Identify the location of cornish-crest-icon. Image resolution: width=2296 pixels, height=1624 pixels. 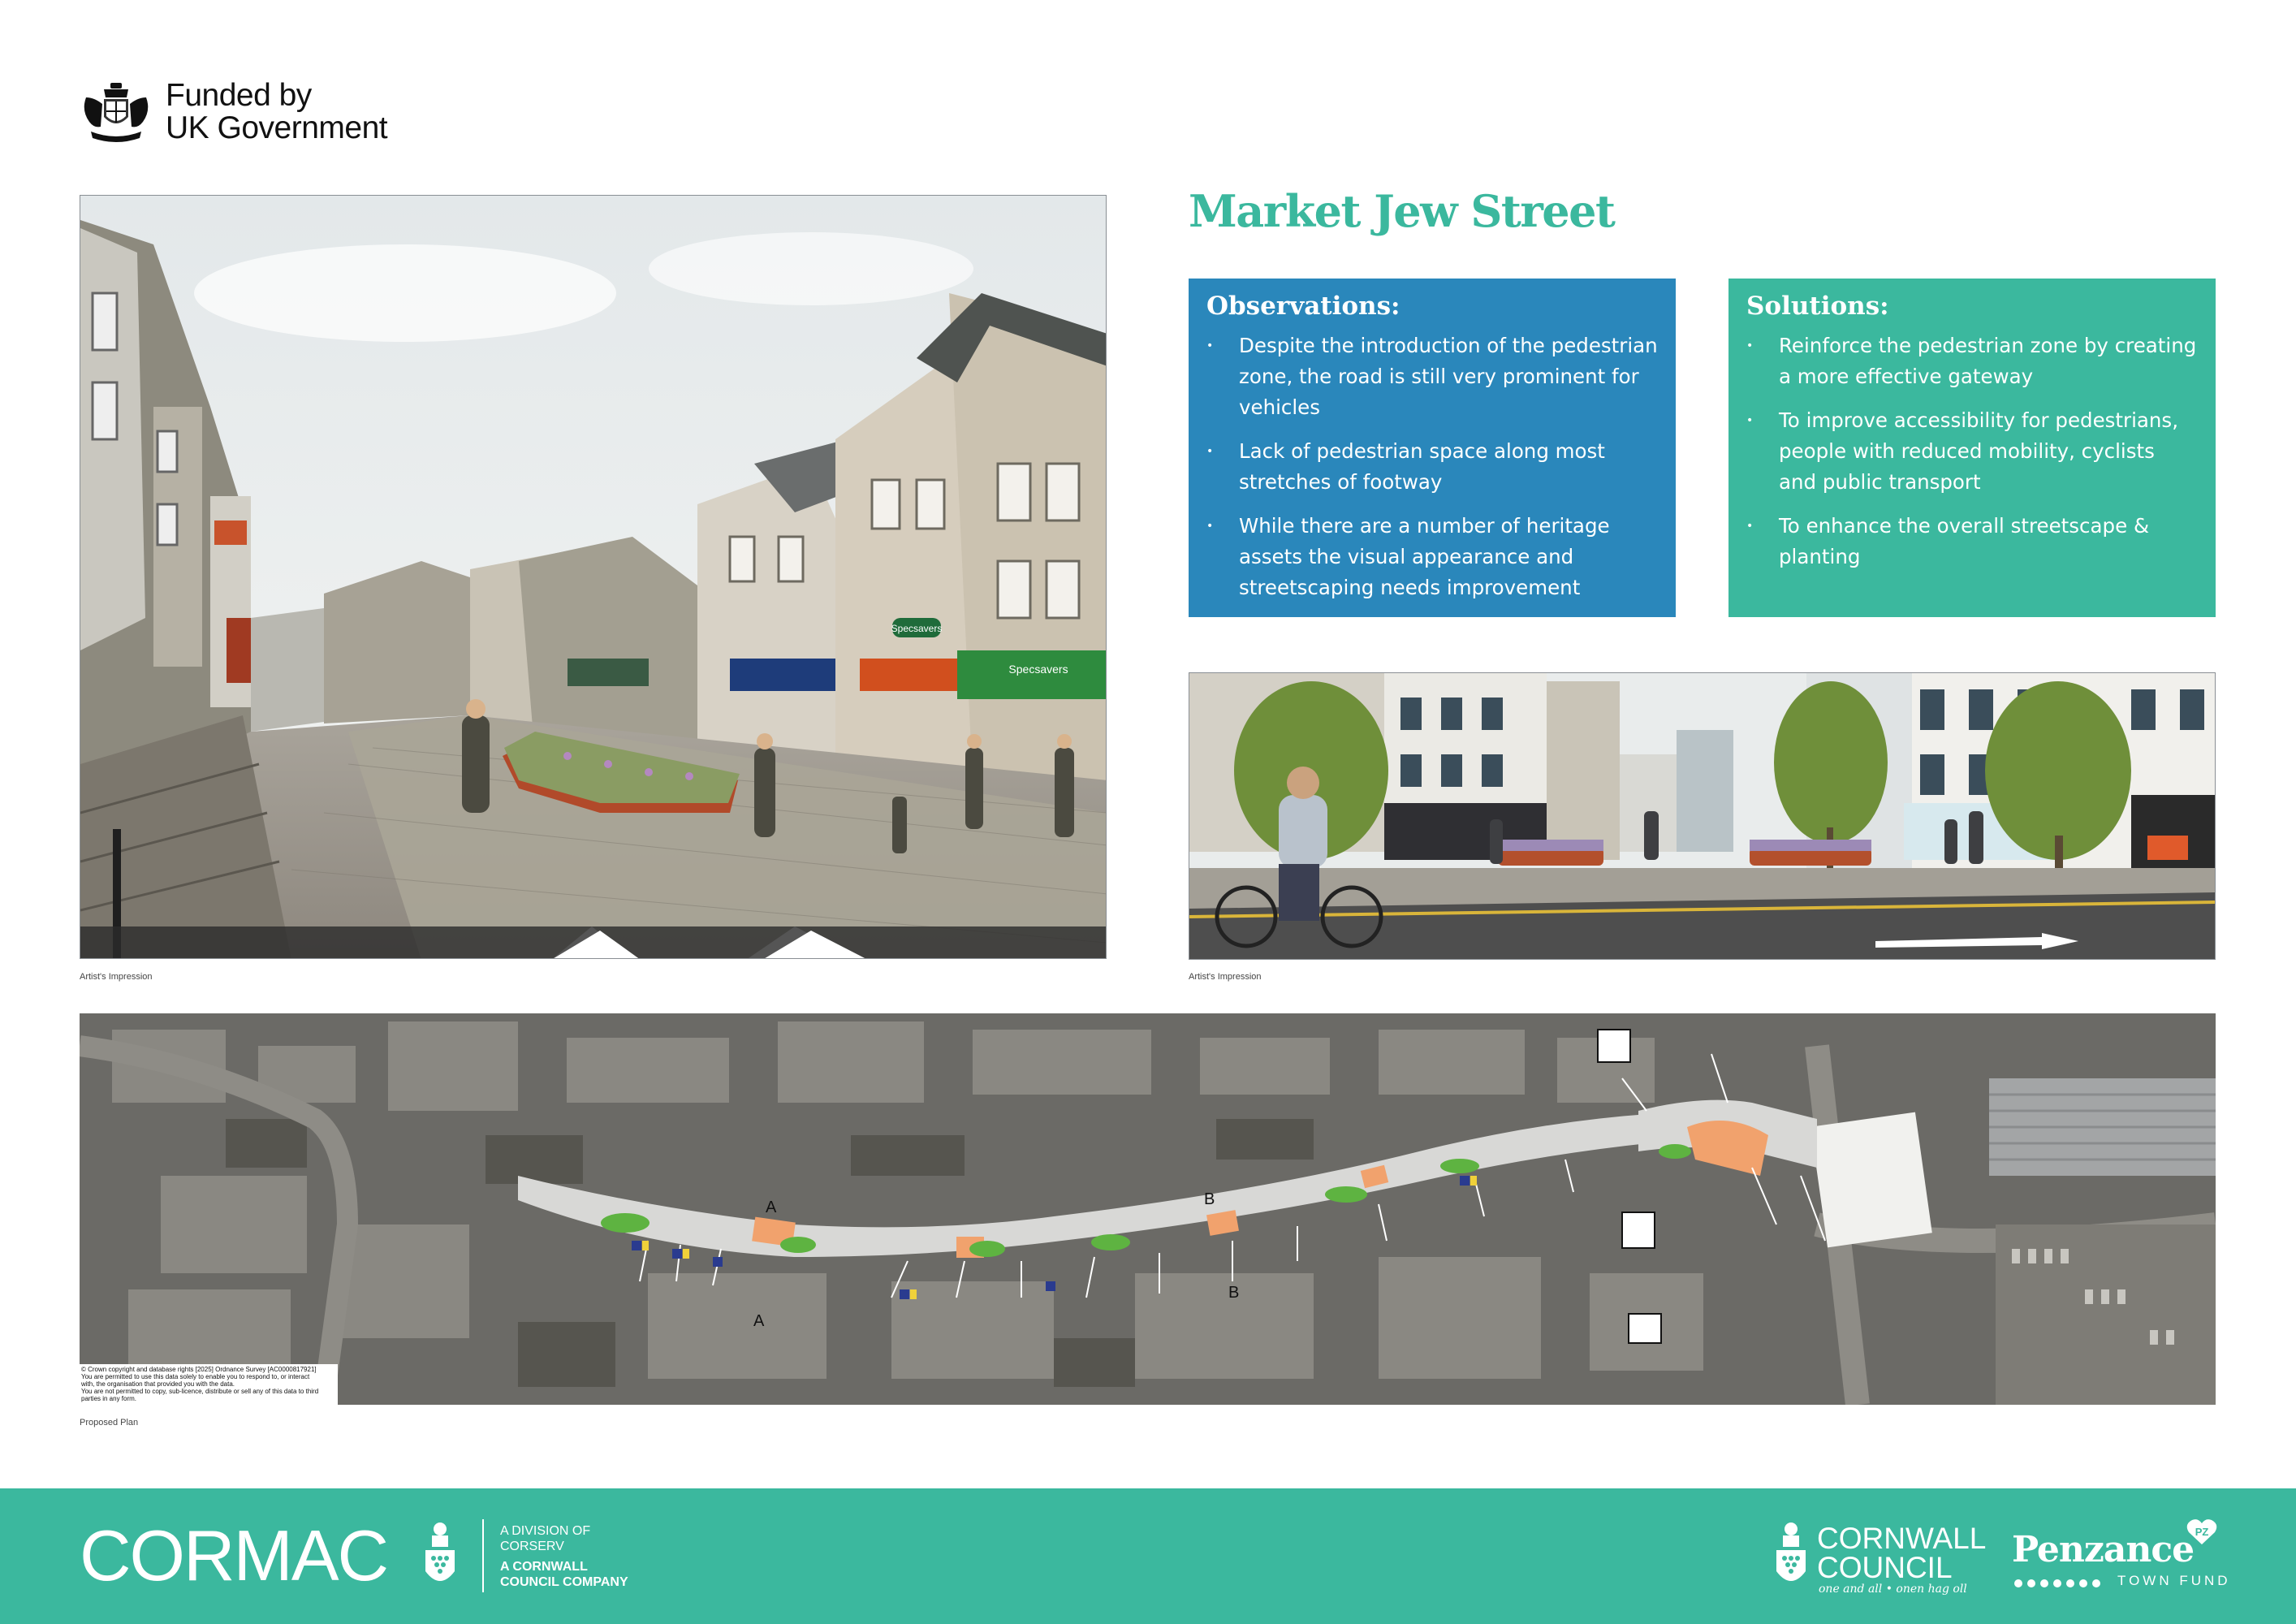
(440, 1552).